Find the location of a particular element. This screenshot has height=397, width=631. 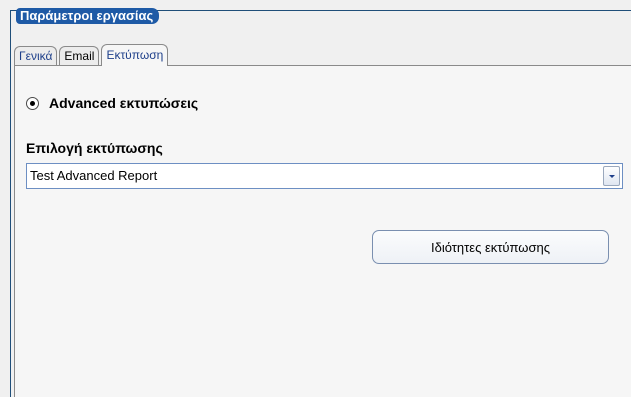

tab-print: Εκτύπωση is located at coordinates (135, 55).